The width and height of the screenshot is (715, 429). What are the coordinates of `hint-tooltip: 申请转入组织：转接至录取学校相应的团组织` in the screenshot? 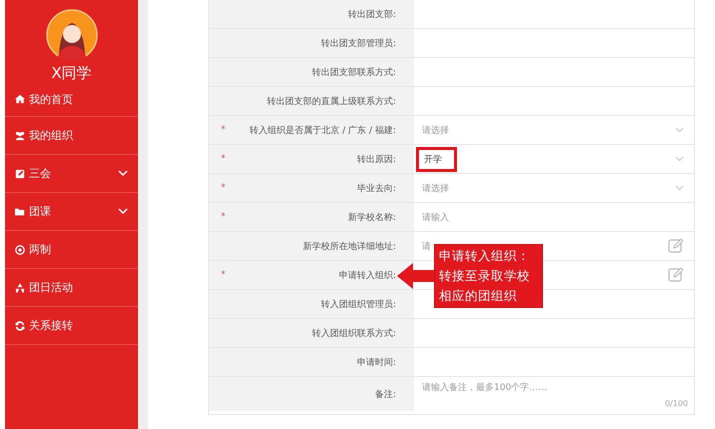 It's located at (488, 276).